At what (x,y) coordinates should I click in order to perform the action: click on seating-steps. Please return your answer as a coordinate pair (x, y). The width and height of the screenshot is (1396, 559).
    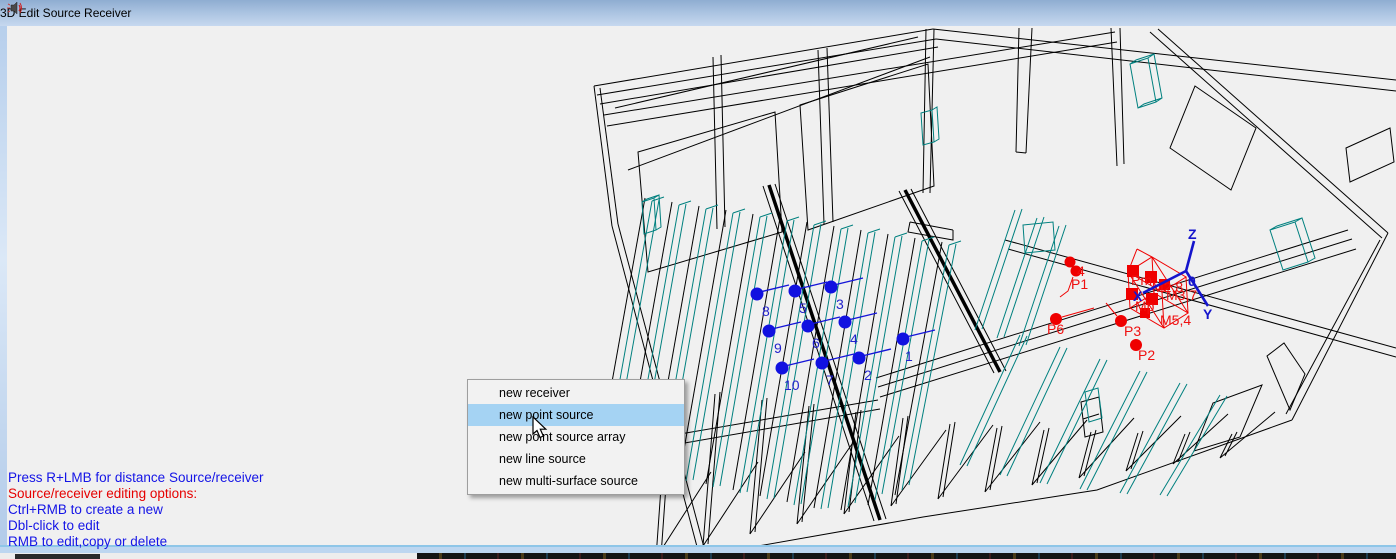
    Looking at the image, I should click on (966, 465).